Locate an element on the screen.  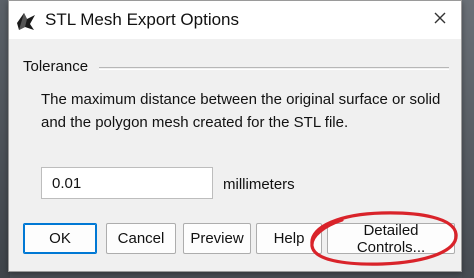
unit-label: millimeters is located at coordinates (259, 184).